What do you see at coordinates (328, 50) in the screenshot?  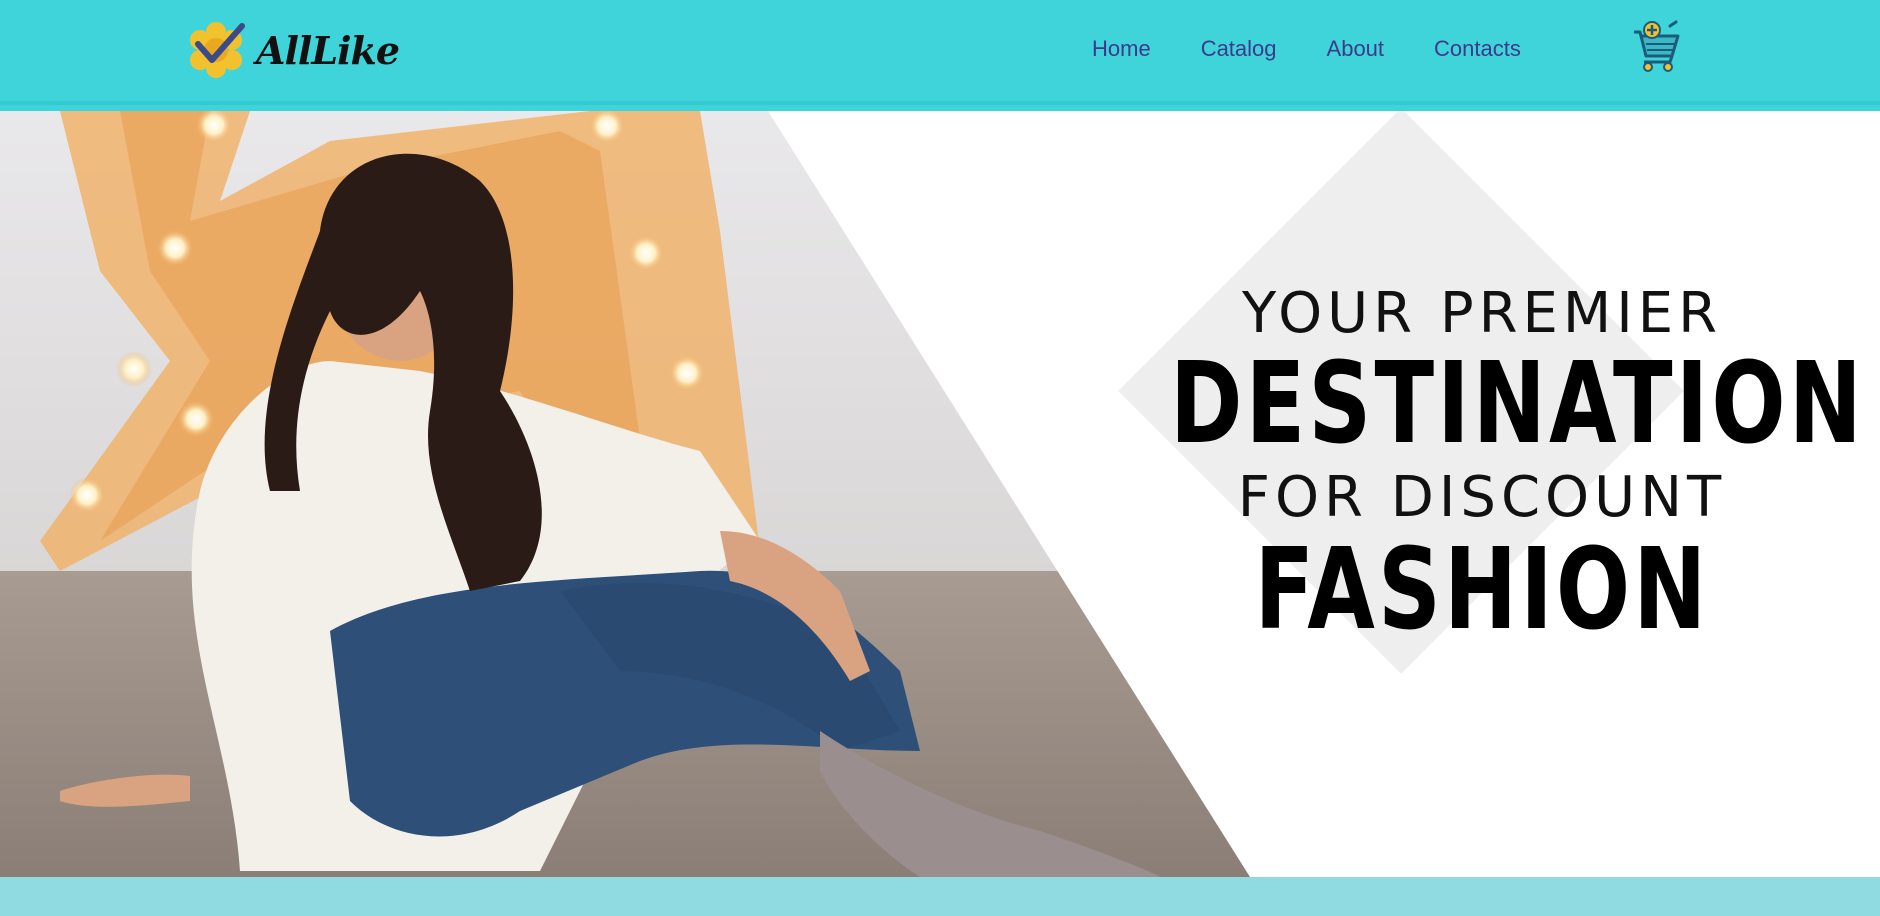 I see `brand-name: AllLike` at bounding box center [328, 50].